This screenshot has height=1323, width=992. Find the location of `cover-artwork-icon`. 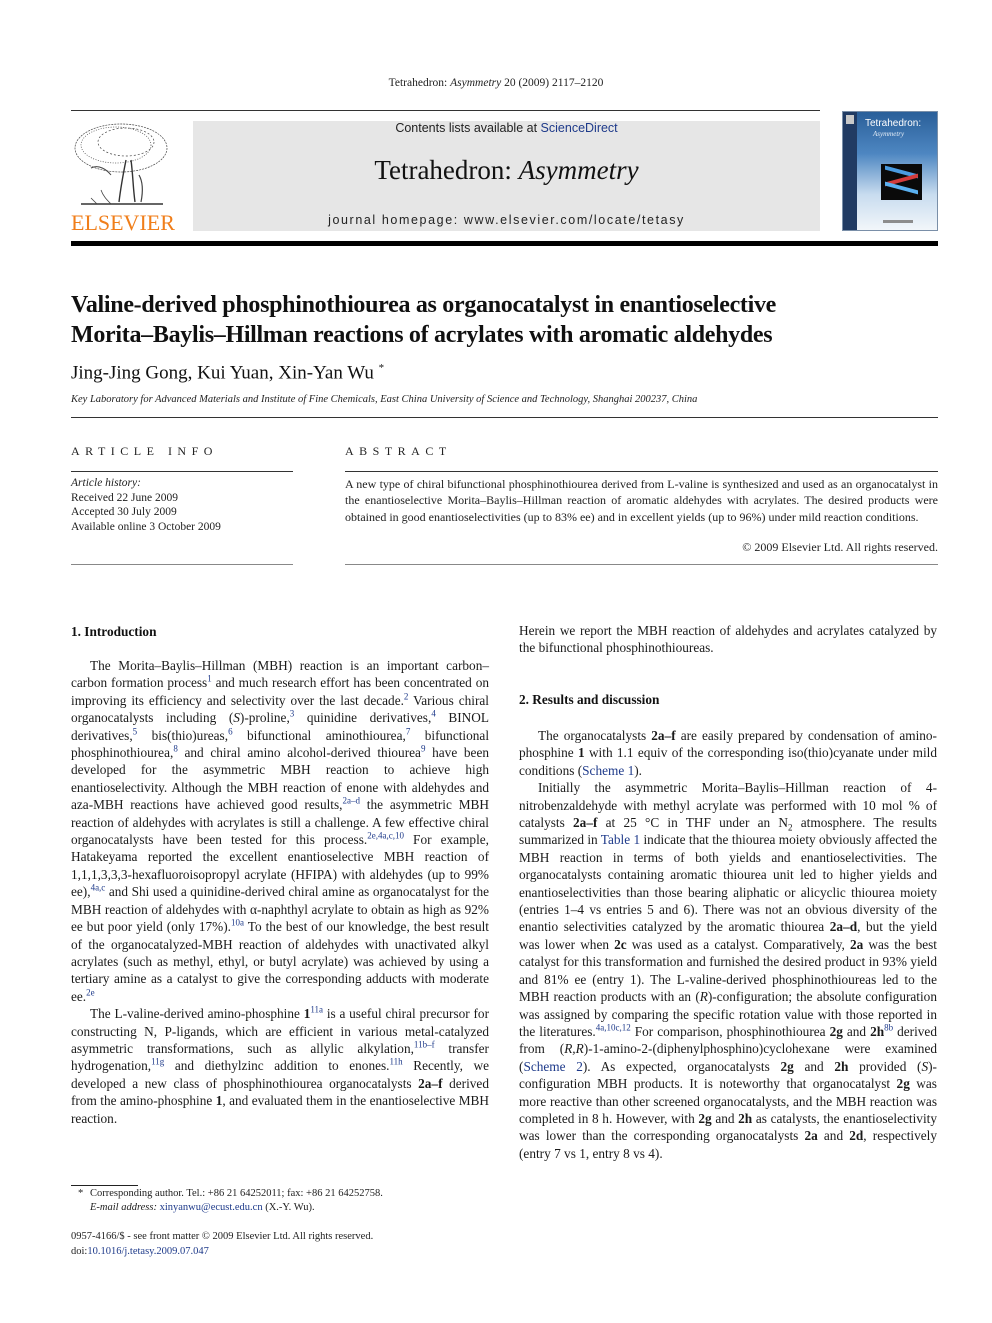

cover-artwork-icon is located at coordinates (901, 182).